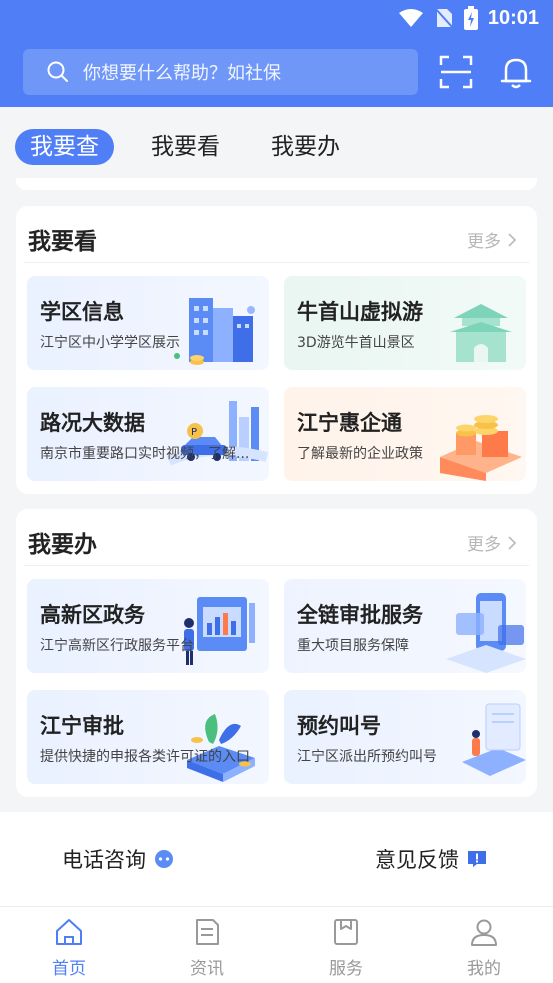 This screenshot has width=553, height=983. I want to click on coins-illustration, so click(481, 448).